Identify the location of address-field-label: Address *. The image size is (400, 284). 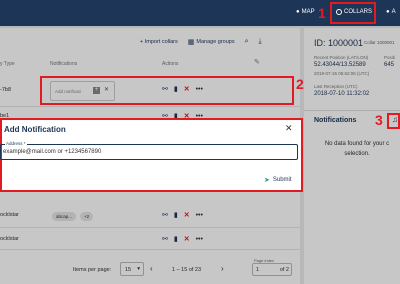
(16, 143).